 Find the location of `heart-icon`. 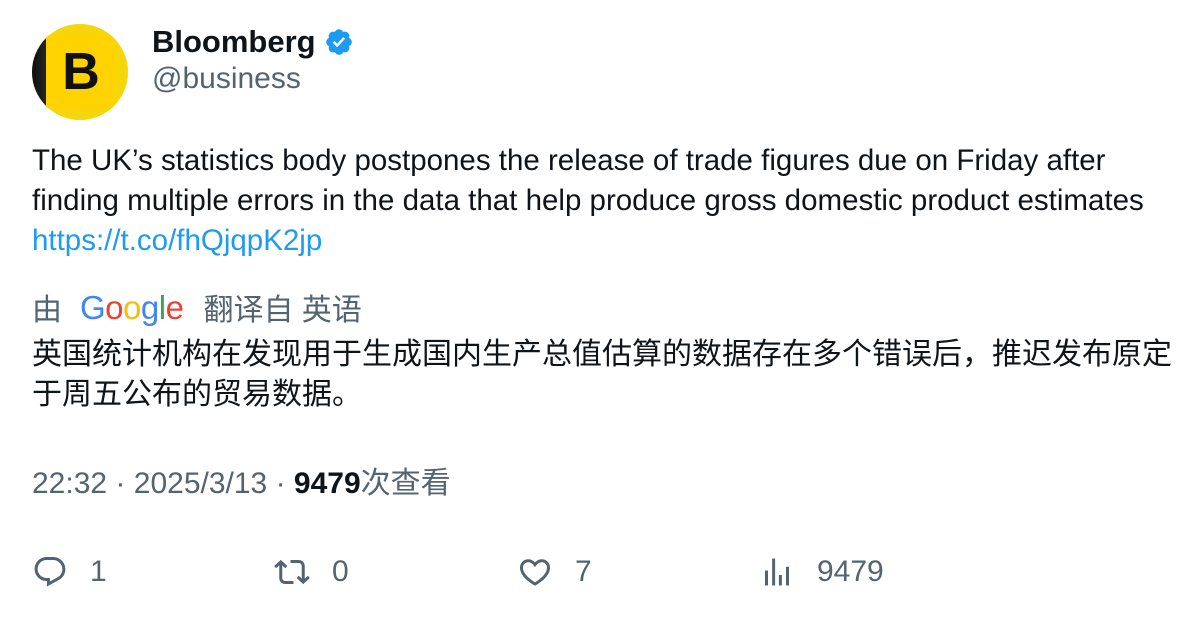

heart-icon is located at coordinates (535, 572).